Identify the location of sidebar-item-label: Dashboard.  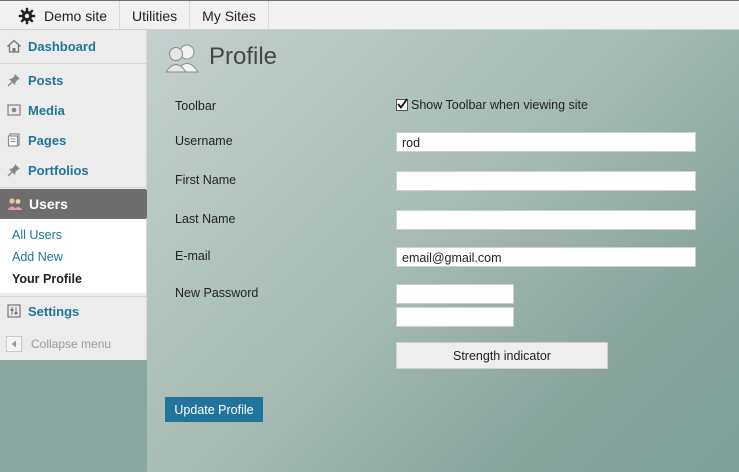
(62, 46).